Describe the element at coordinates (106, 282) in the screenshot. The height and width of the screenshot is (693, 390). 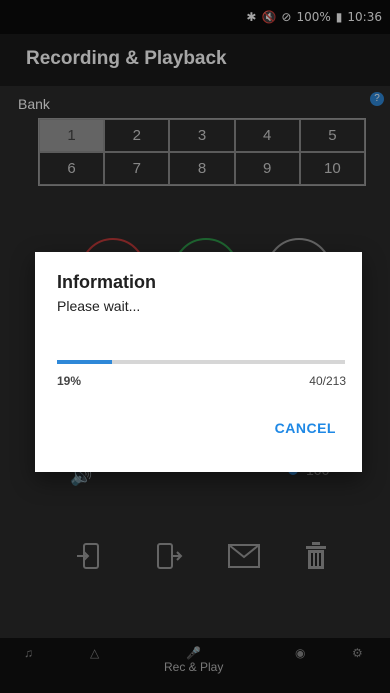
I see `dialog-title: Information` at that location.